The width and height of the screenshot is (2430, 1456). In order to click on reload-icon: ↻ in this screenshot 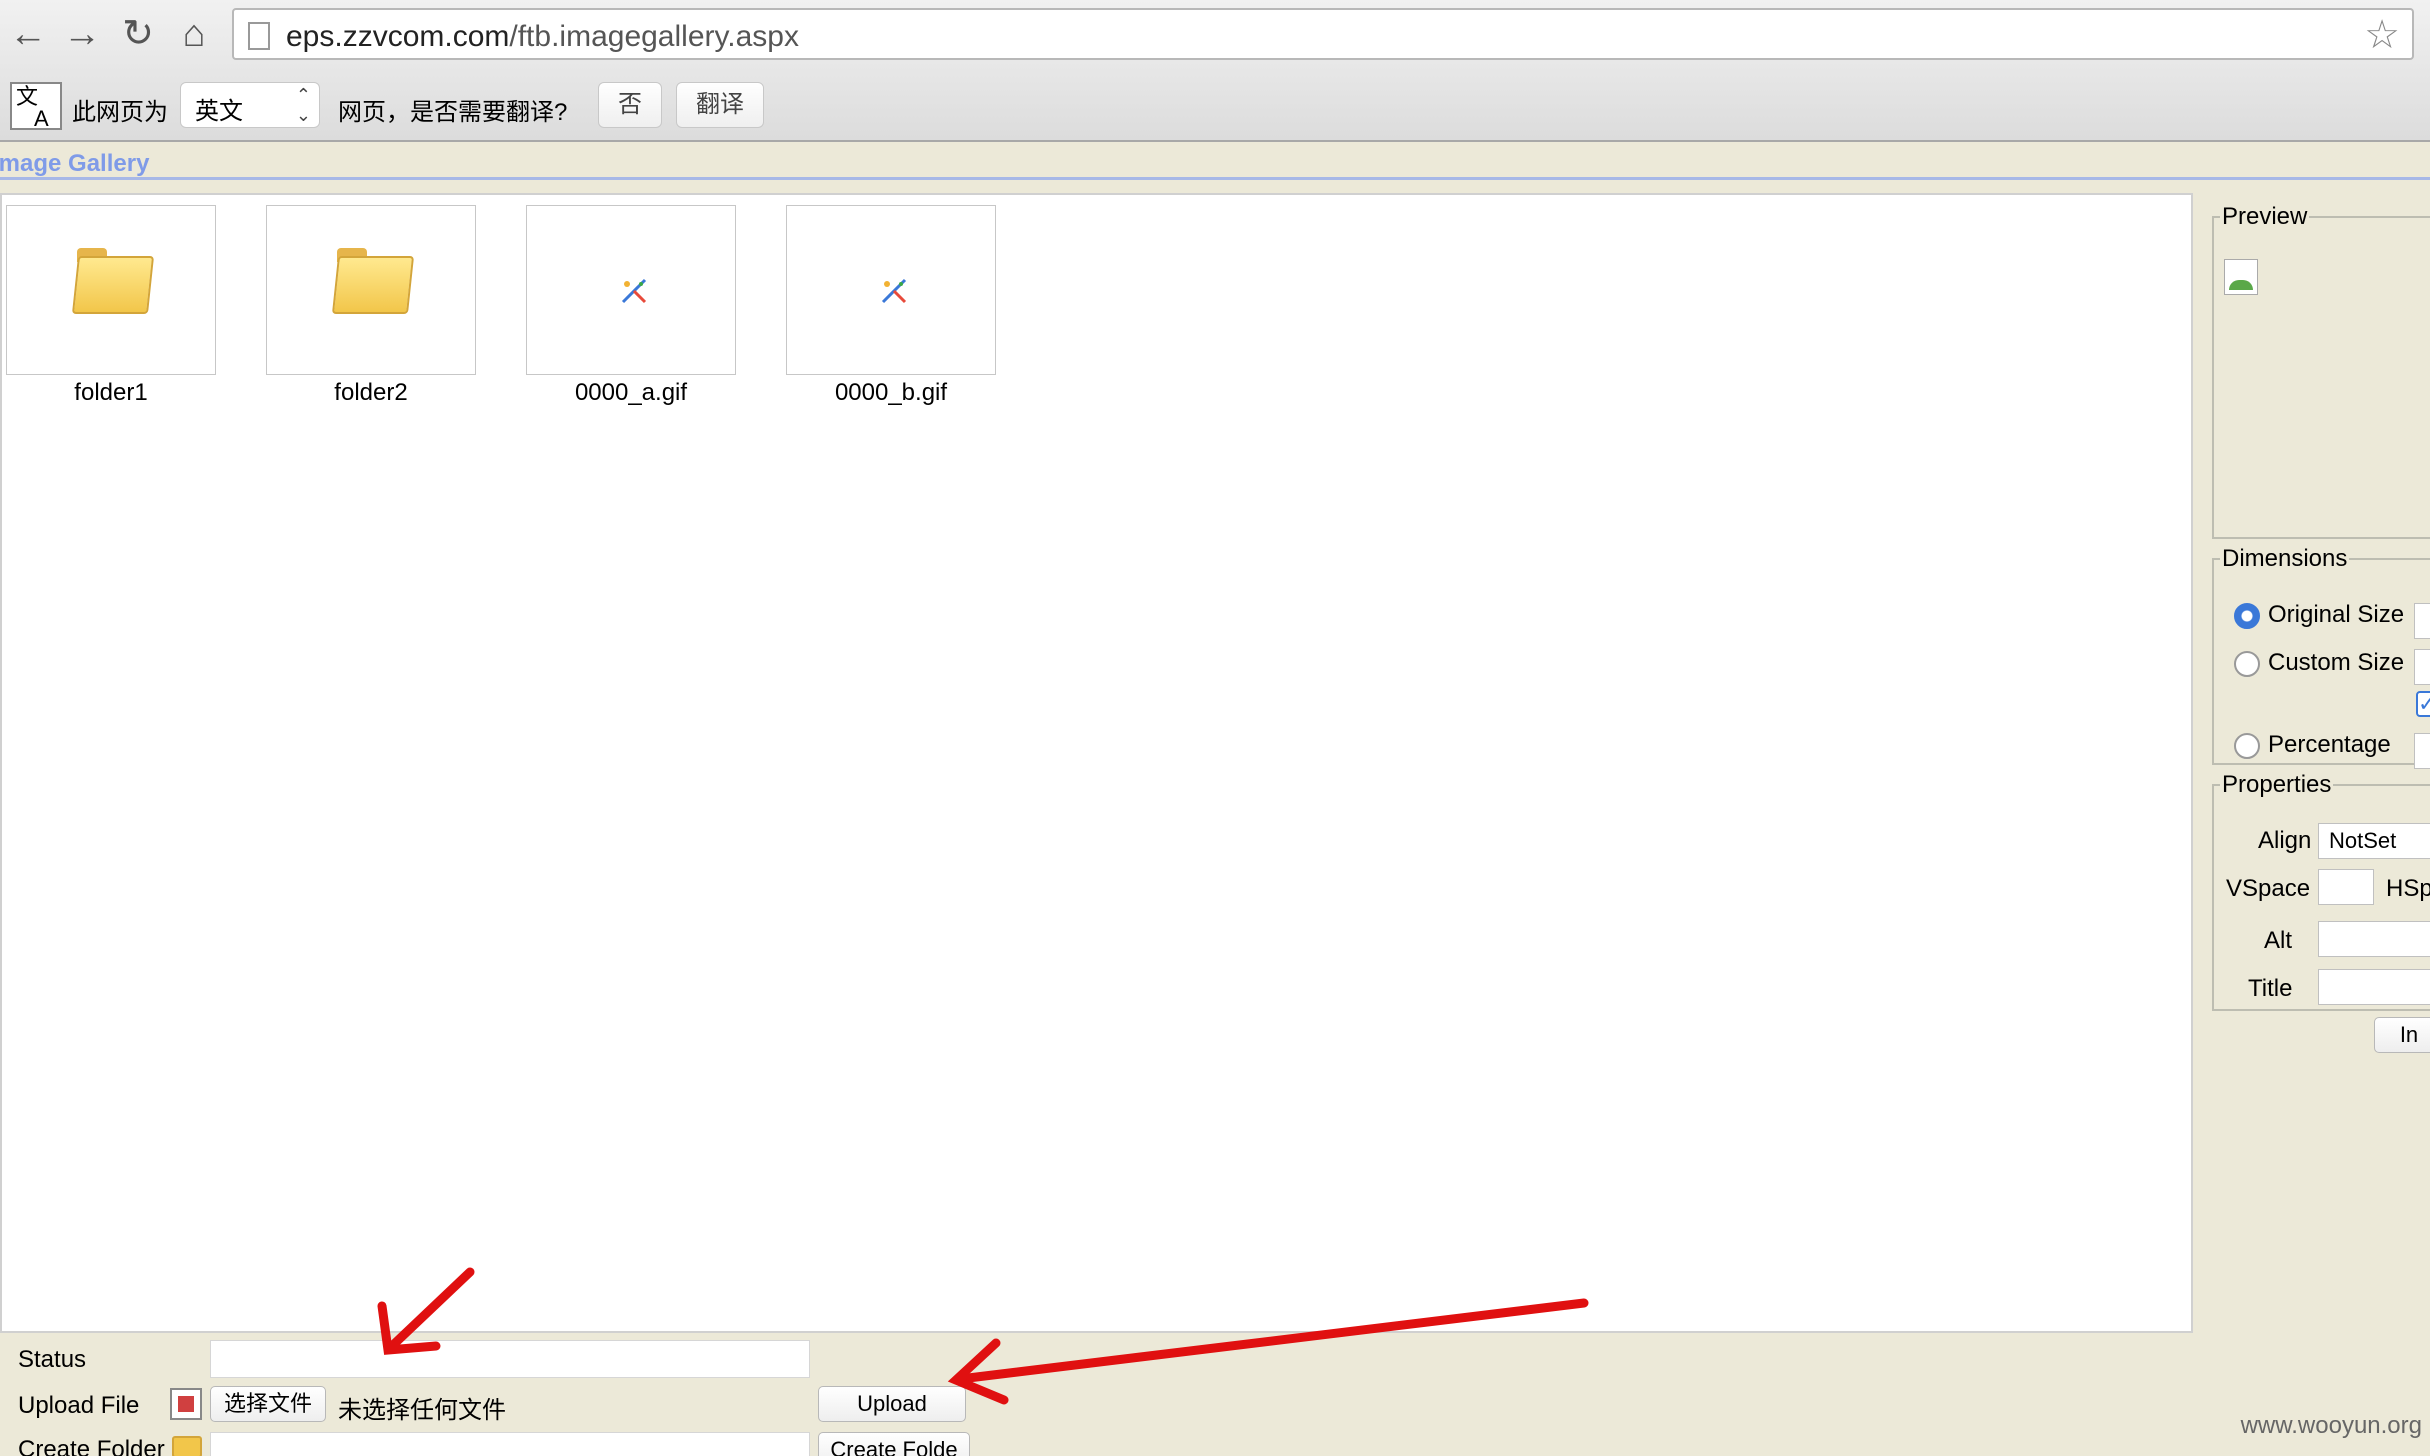, I will do `click(138, 34)`.